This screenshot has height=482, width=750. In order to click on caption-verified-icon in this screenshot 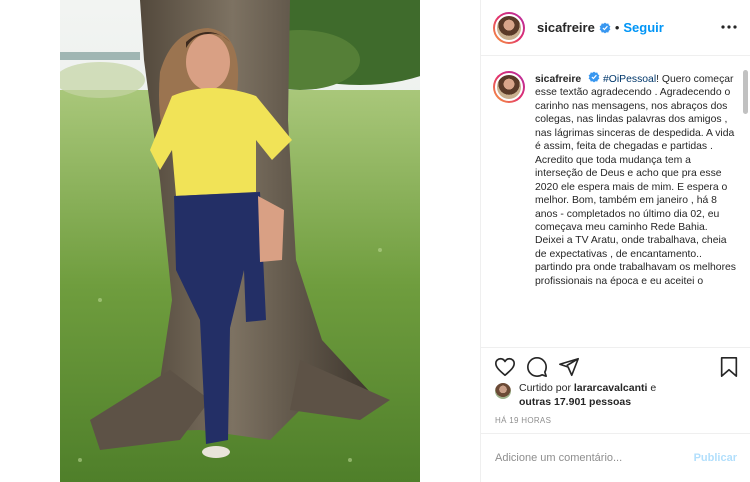, I will do `click(594, 77)`.